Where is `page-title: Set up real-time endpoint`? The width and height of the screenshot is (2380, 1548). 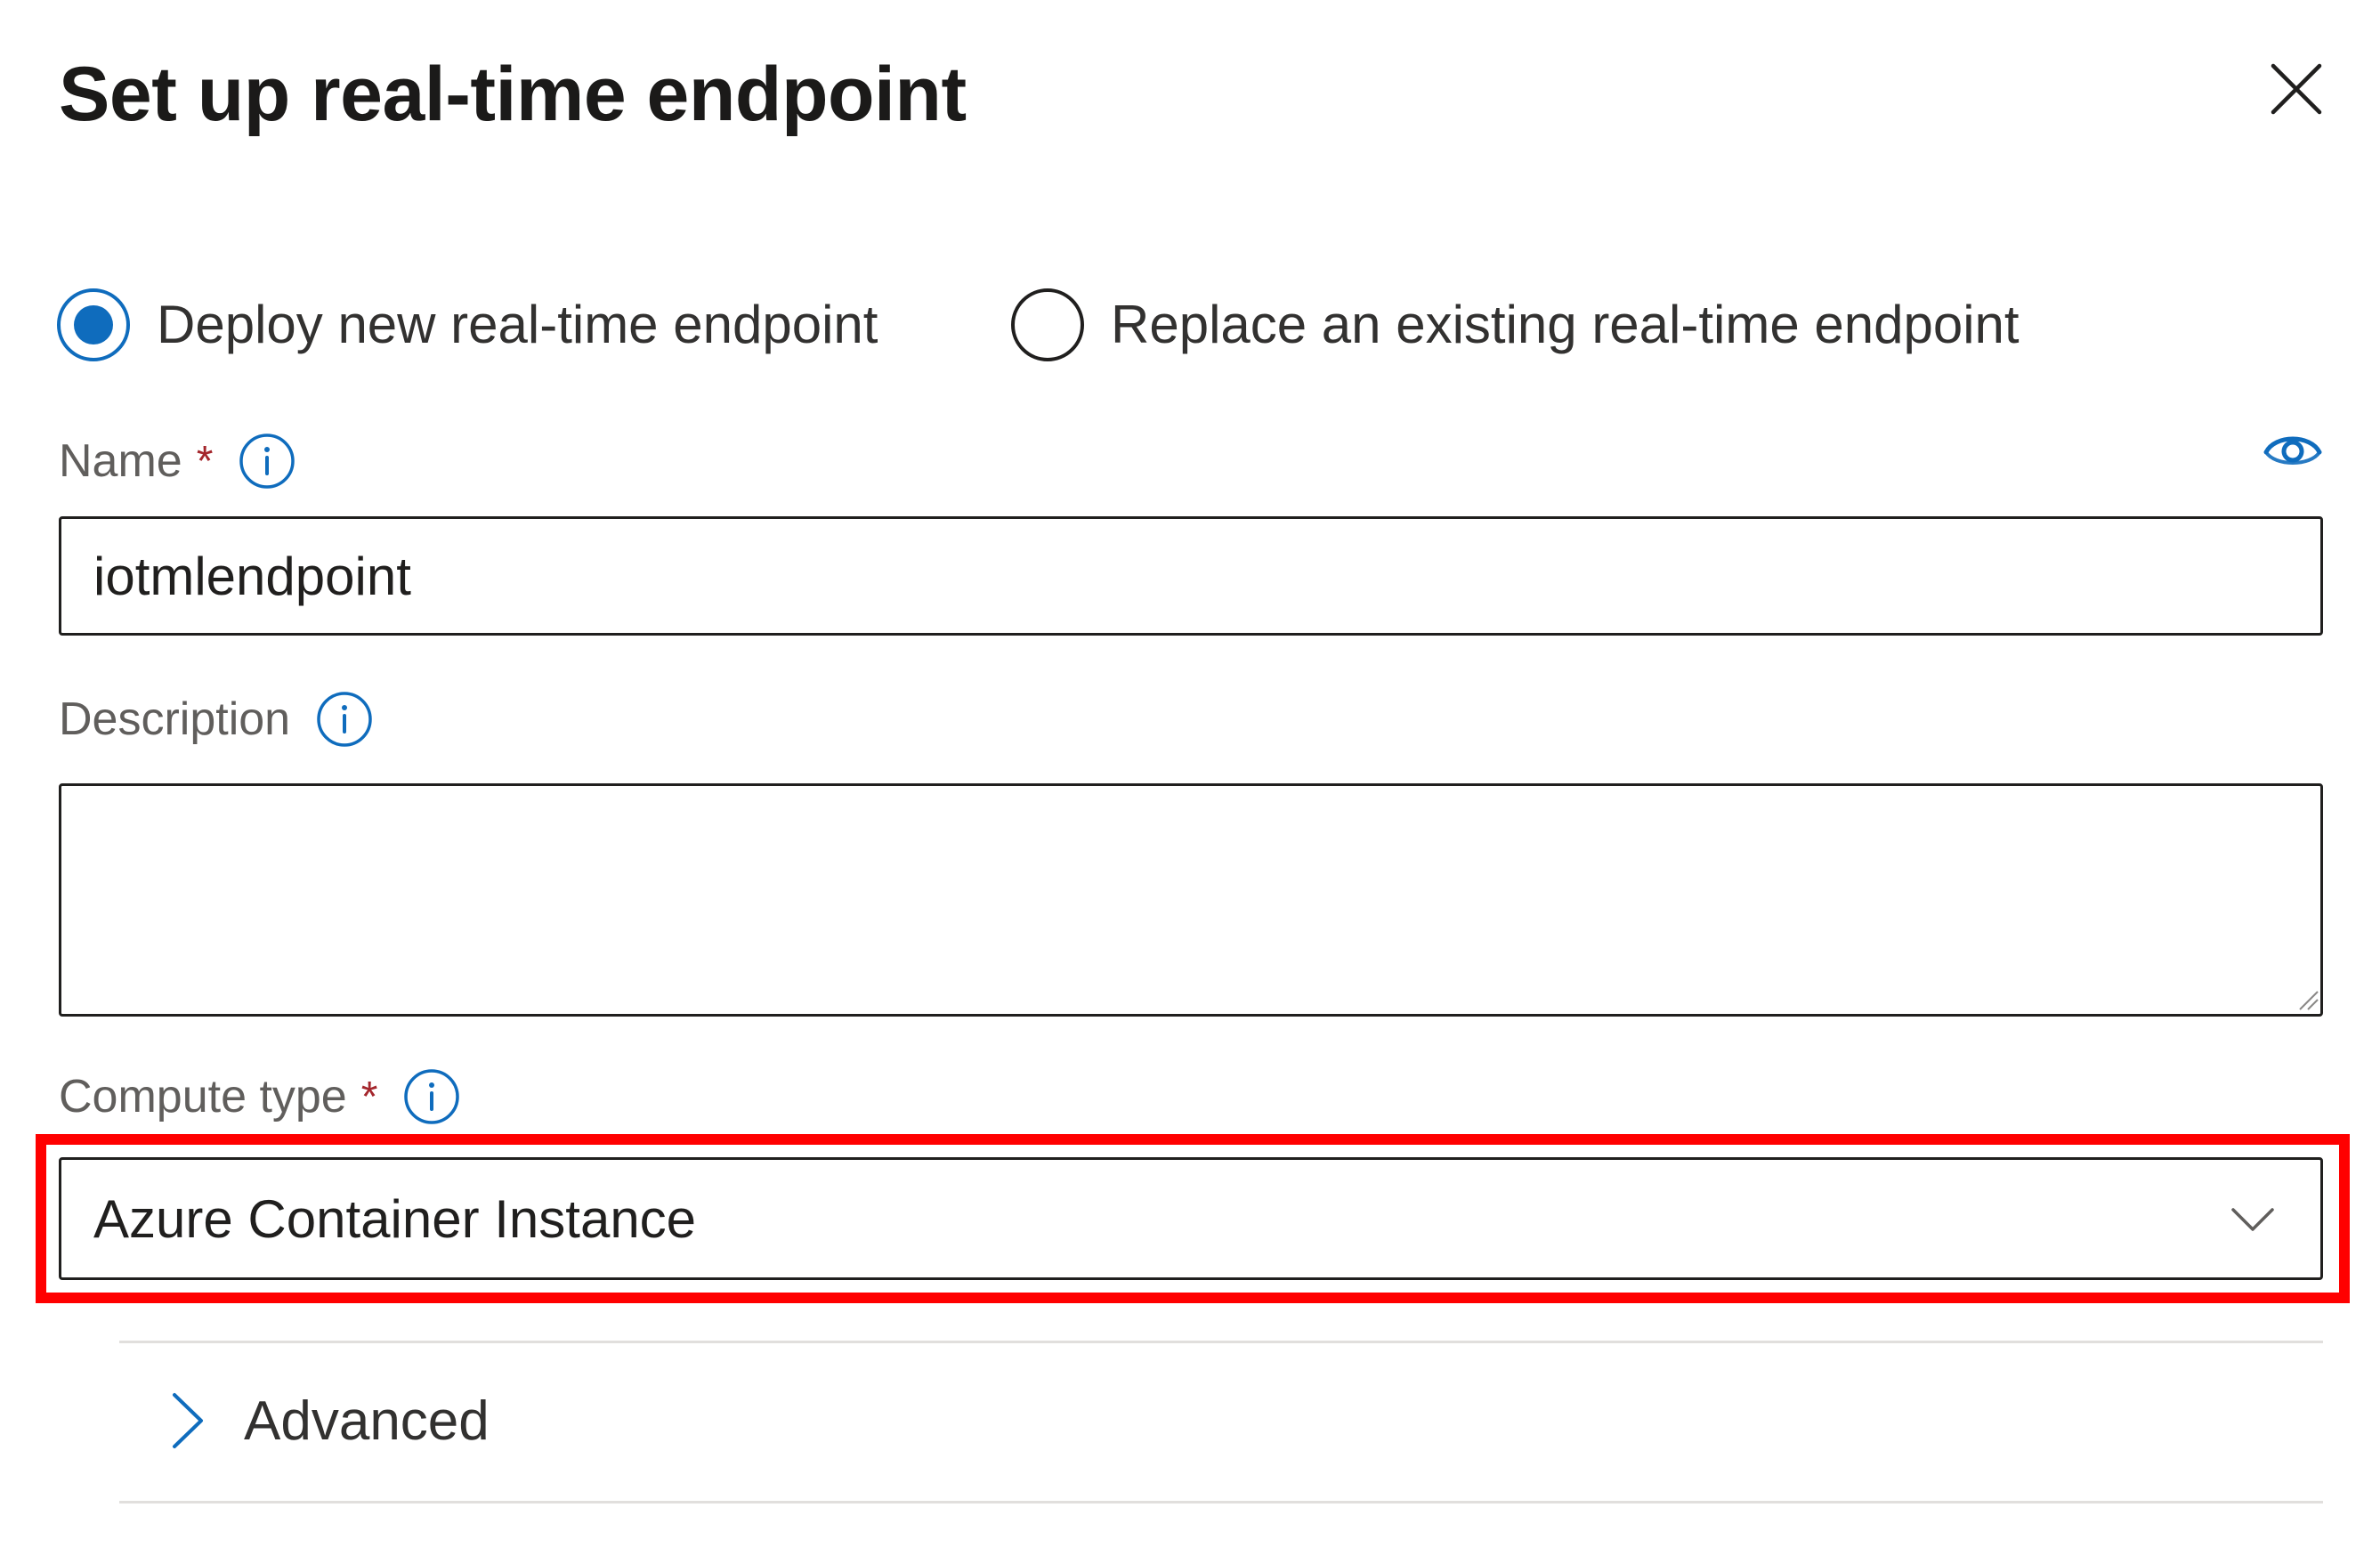
page-title: Set up real-time endpoint is located at coordinates (513, 94).